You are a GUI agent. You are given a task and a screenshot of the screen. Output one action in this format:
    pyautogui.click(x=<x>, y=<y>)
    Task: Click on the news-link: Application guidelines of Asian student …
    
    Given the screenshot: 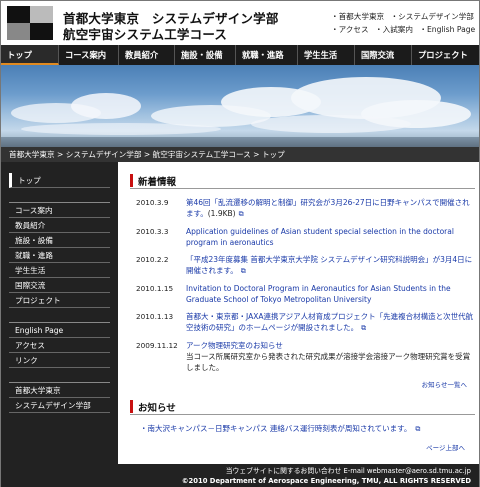 What is the action you would take?
    pyautogui.click(x=320, y=237)
    